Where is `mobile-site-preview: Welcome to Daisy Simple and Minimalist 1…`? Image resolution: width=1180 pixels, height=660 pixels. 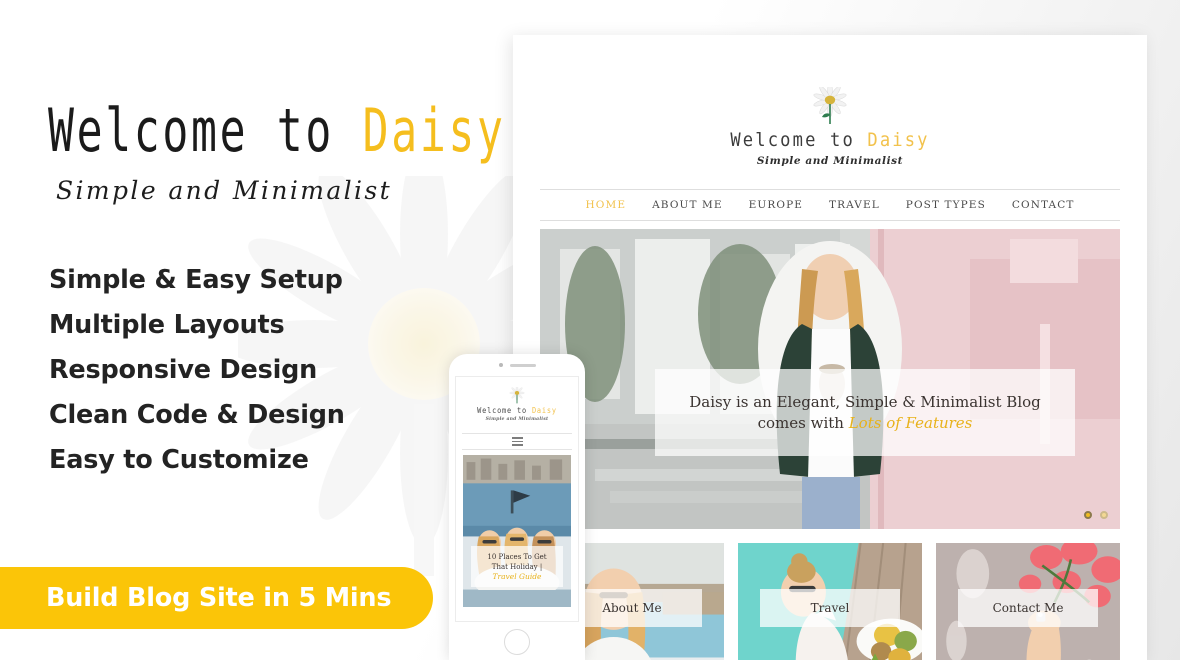 mobile-site-preview: Welcome to Daisy Simple and Minimalist 1… is located at coordinates (517, 507).